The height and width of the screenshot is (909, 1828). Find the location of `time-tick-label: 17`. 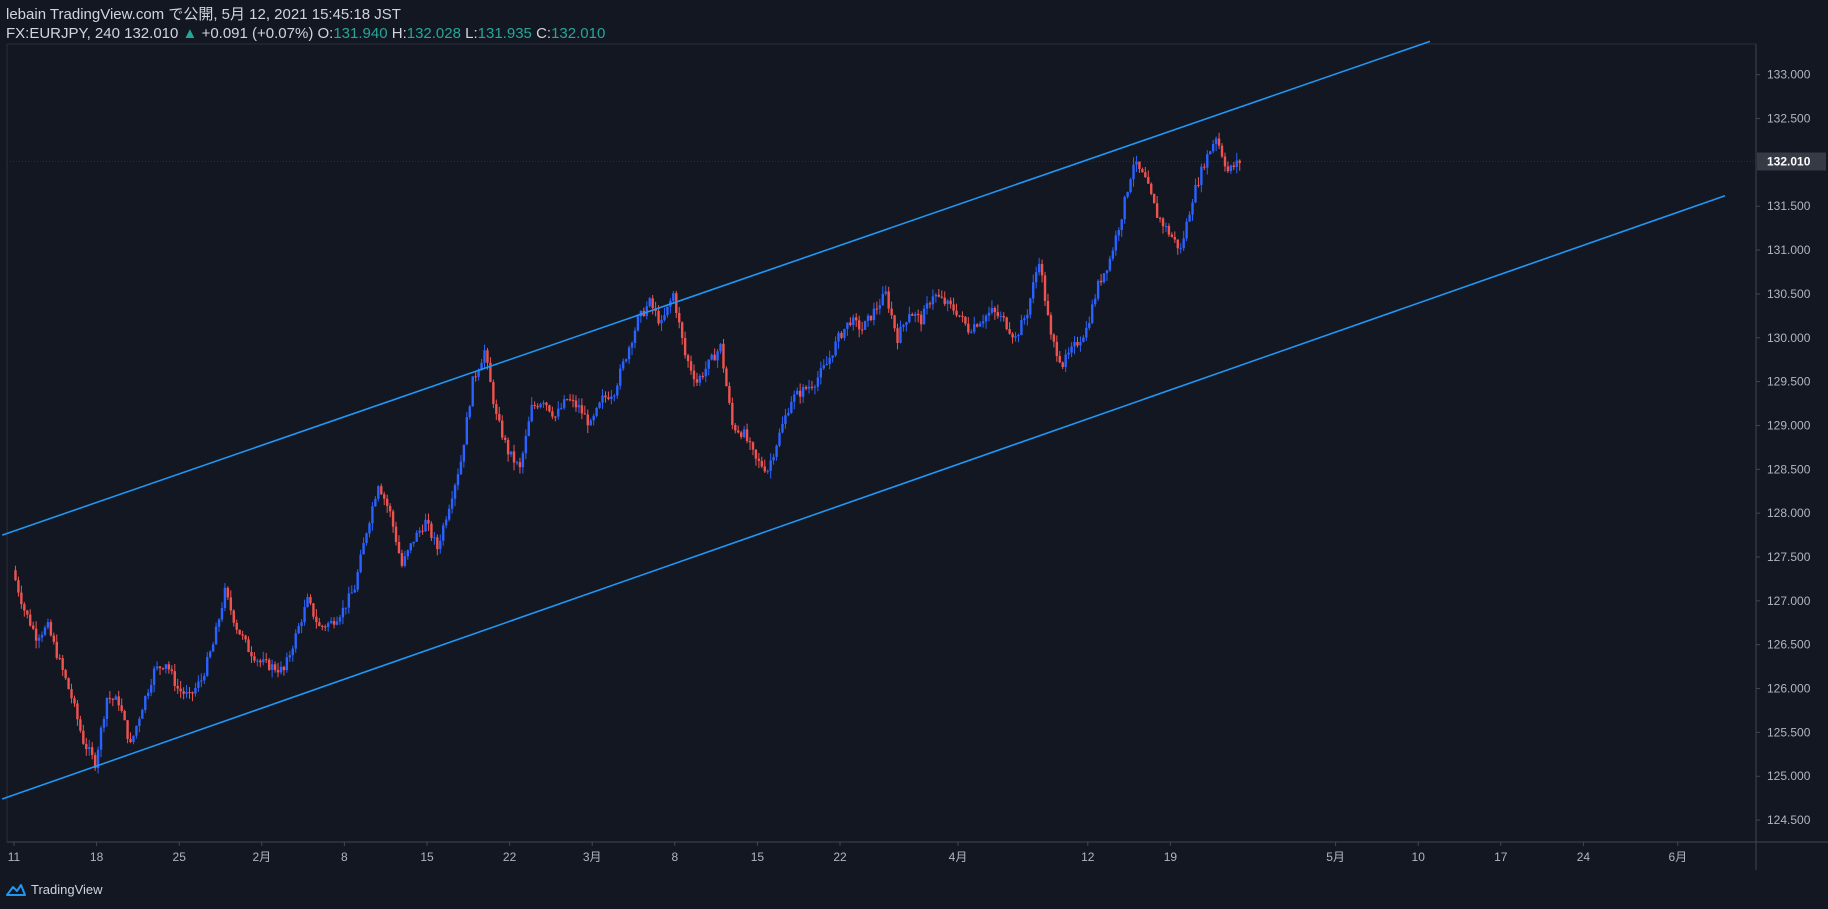

time-tick-label: 17 is located at coordinates (1501, 857).